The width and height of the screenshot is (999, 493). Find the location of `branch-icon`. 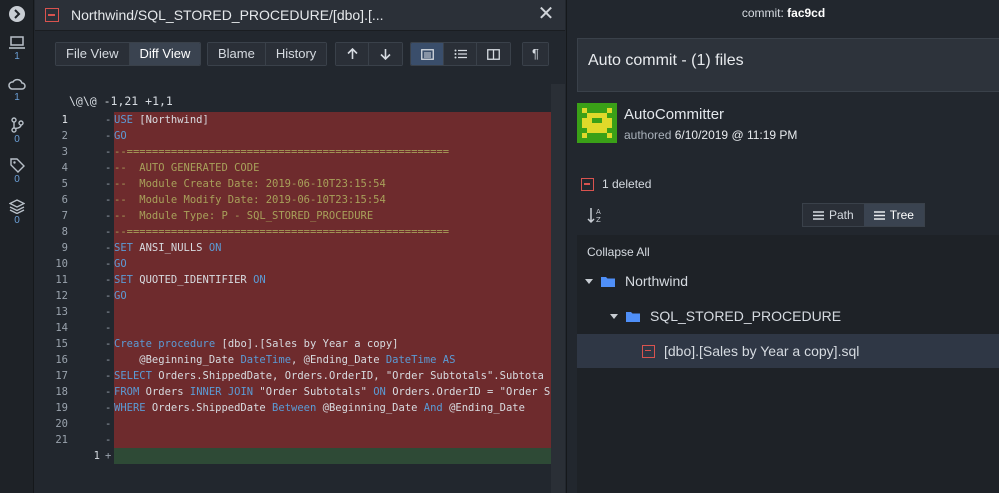

branch-icon is located at coordinates (17, 125).